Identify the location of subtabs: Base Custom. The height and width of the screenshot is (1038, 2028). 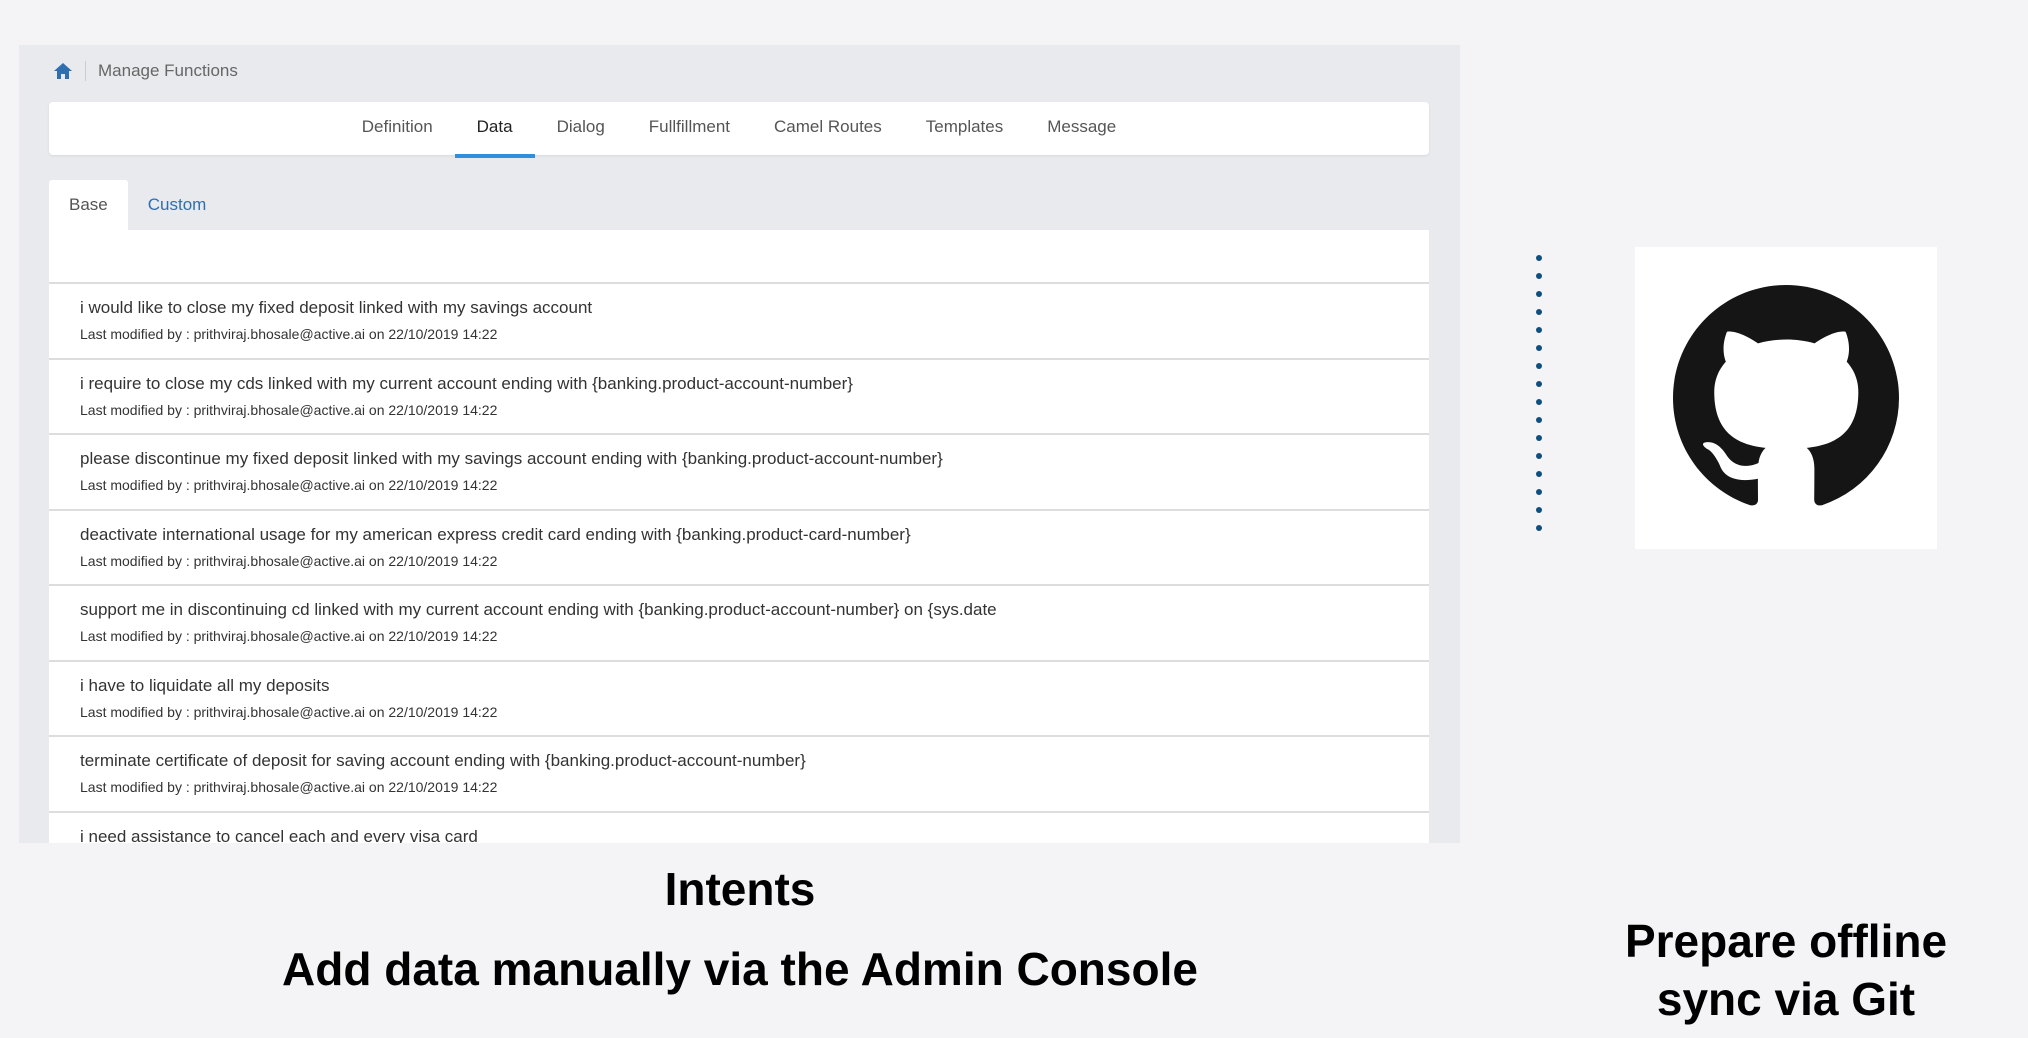
(137, 205).